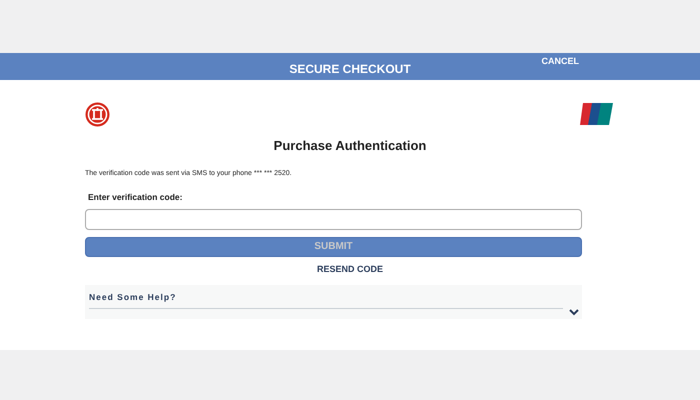 The image size is (700, 400). What do you see at coordinates (349, 269) in the screenshot?
I see `resend-code-link: RESEND CODE` at bounding box center [349, 269].